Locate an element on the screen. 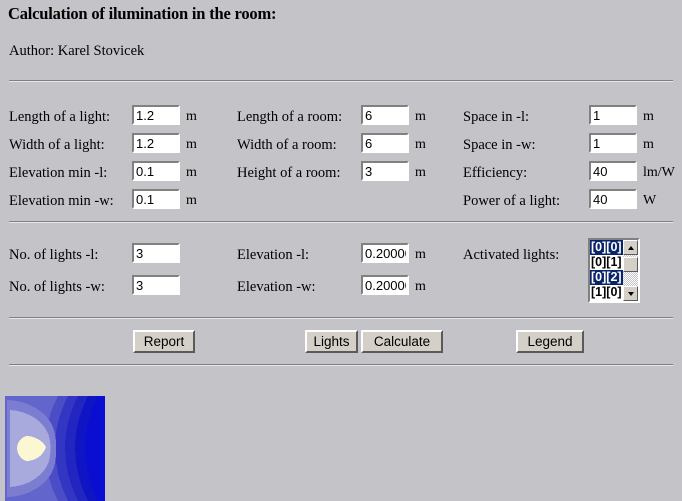  field-row-elevation-l: Elevation -l: is located at coordinates (273, 255).